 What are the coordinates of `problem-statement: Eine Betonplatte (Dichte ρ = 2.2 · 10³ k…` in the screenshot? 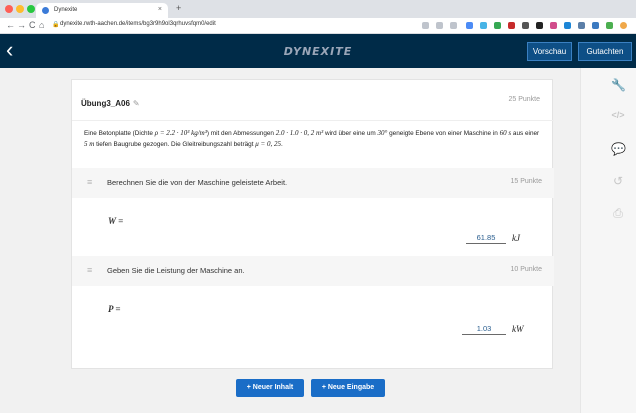 It's located at (314, 139).